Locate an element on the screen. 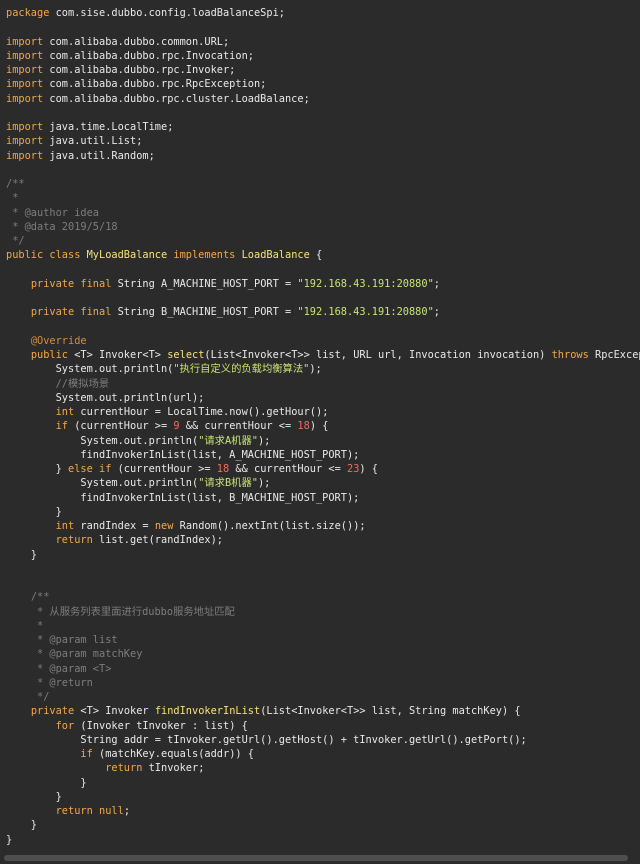 This screenshot has height=864, width=640. code-token: java.util.List; is located at coordinates (93, 141).